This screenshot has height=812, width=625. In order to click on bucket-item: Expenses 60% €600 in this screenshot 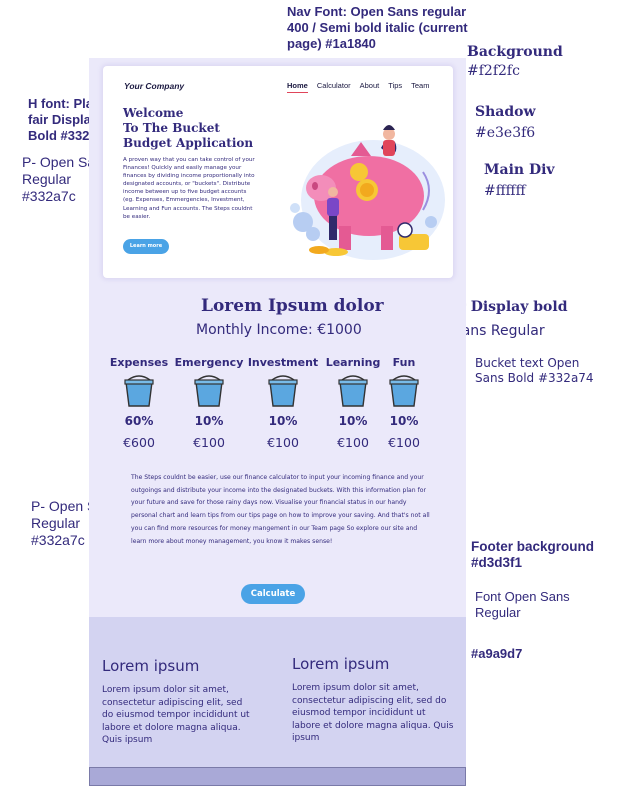, I will do `click(139, 403)`.